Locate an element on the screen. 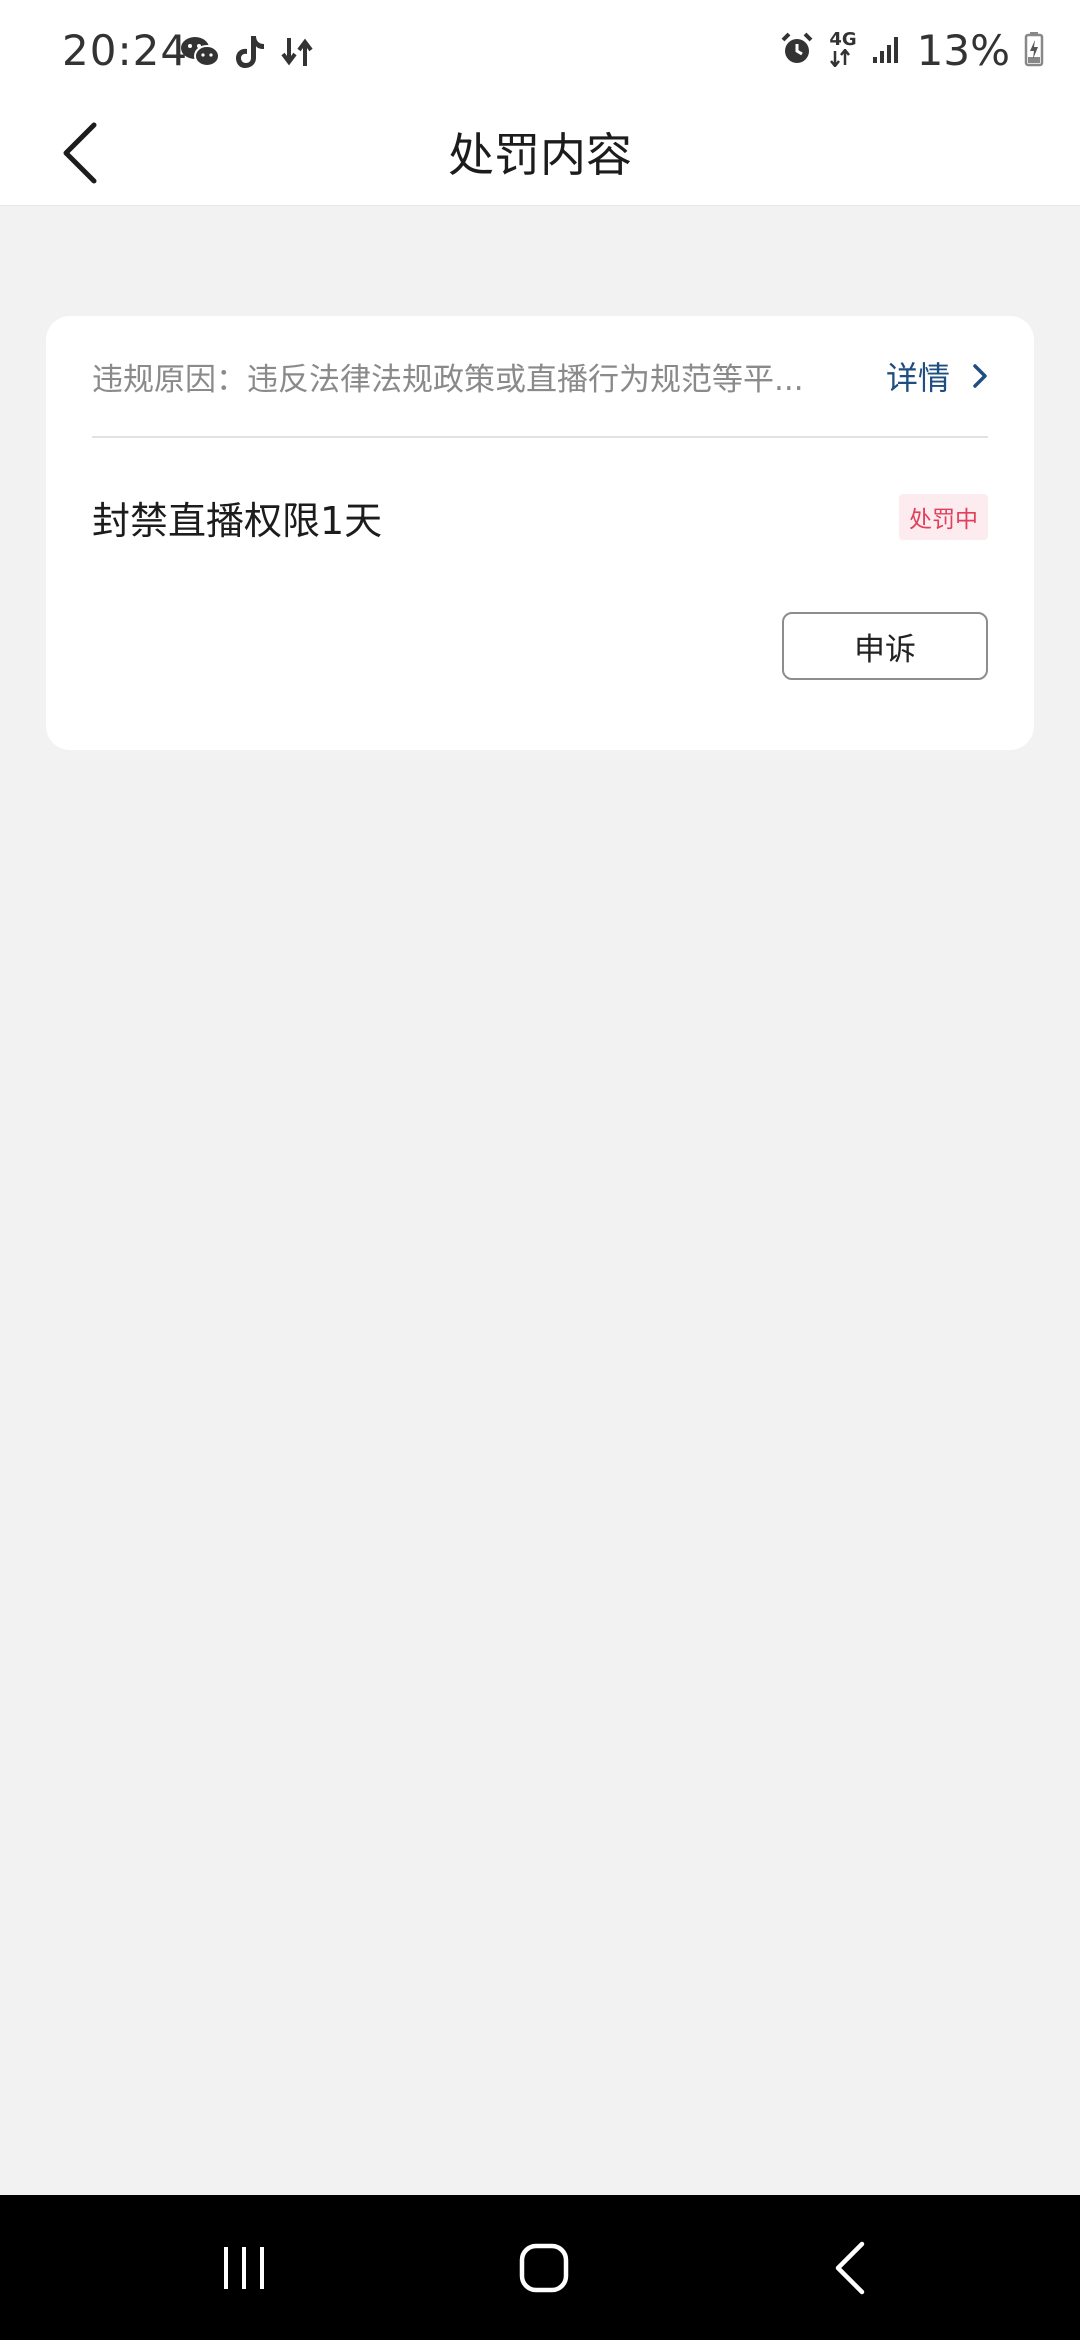 The height and width of the screenshot is (2340, 1080). details-link: 详情 is located at coordinates (937, 376).